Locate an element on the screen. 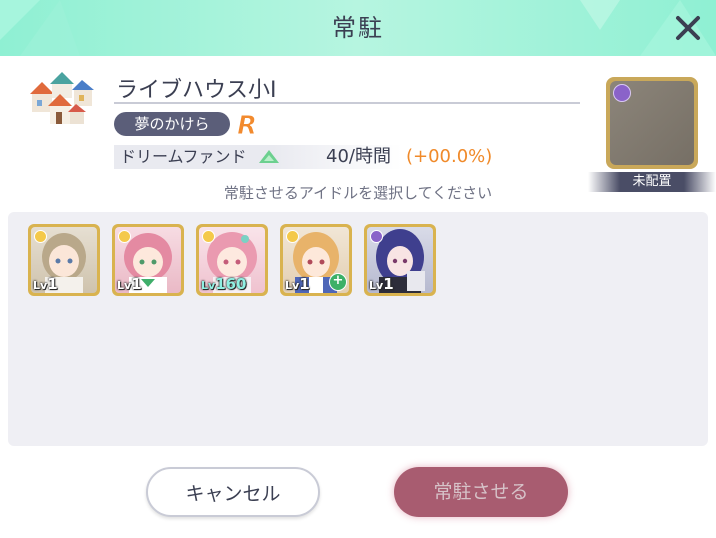 The width and height of the screenshot is (716, 538). modal-header: 常駐 is located at coordinates (358, 28).